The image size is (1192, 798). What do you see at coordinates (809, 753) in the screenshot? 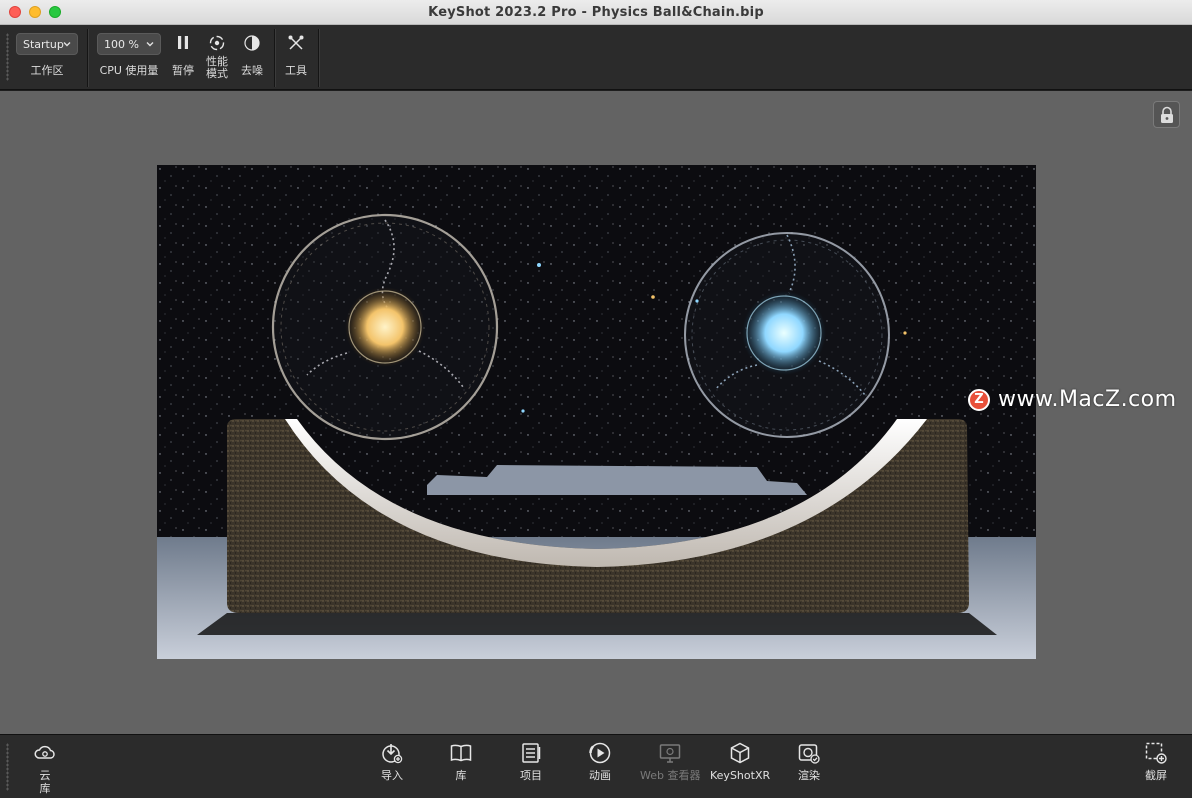
I see `render-camera-icon` at bounding box center [809, 753].